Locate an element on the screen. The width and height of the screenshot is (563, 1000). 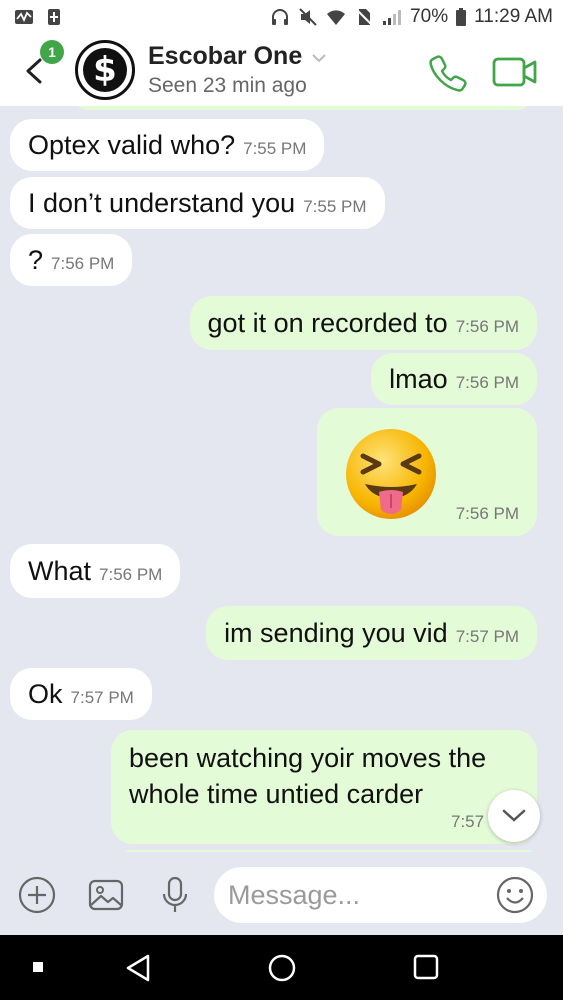
message-bubble: Ok 7:57 PM is located at coordinates (81, 694).